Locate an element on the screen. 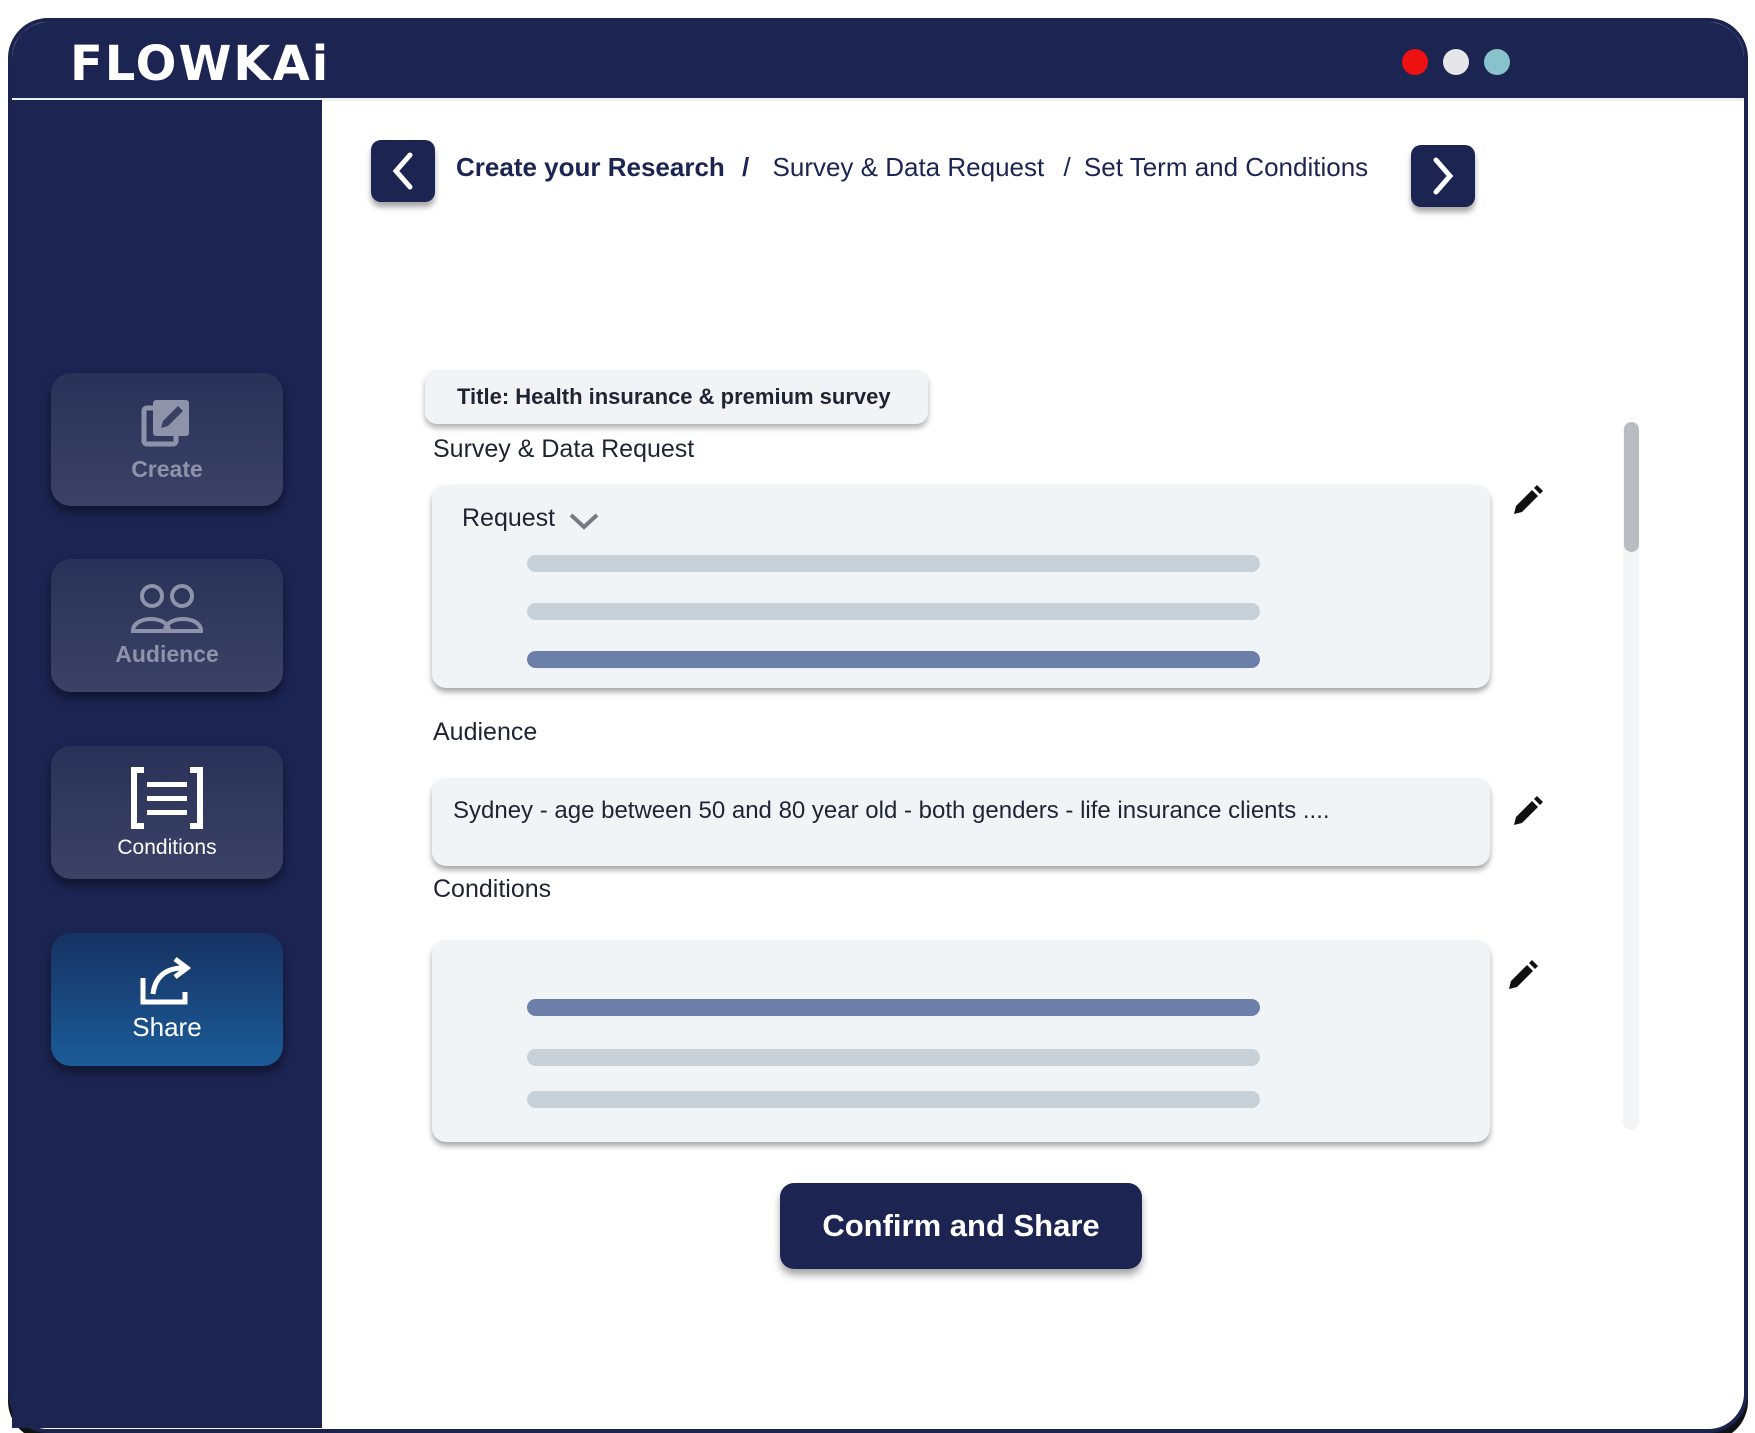 This screenshot has width=1755, height=1433. confirm-and-share-button: Confirm and Share is located at coordinates (961, 1226).